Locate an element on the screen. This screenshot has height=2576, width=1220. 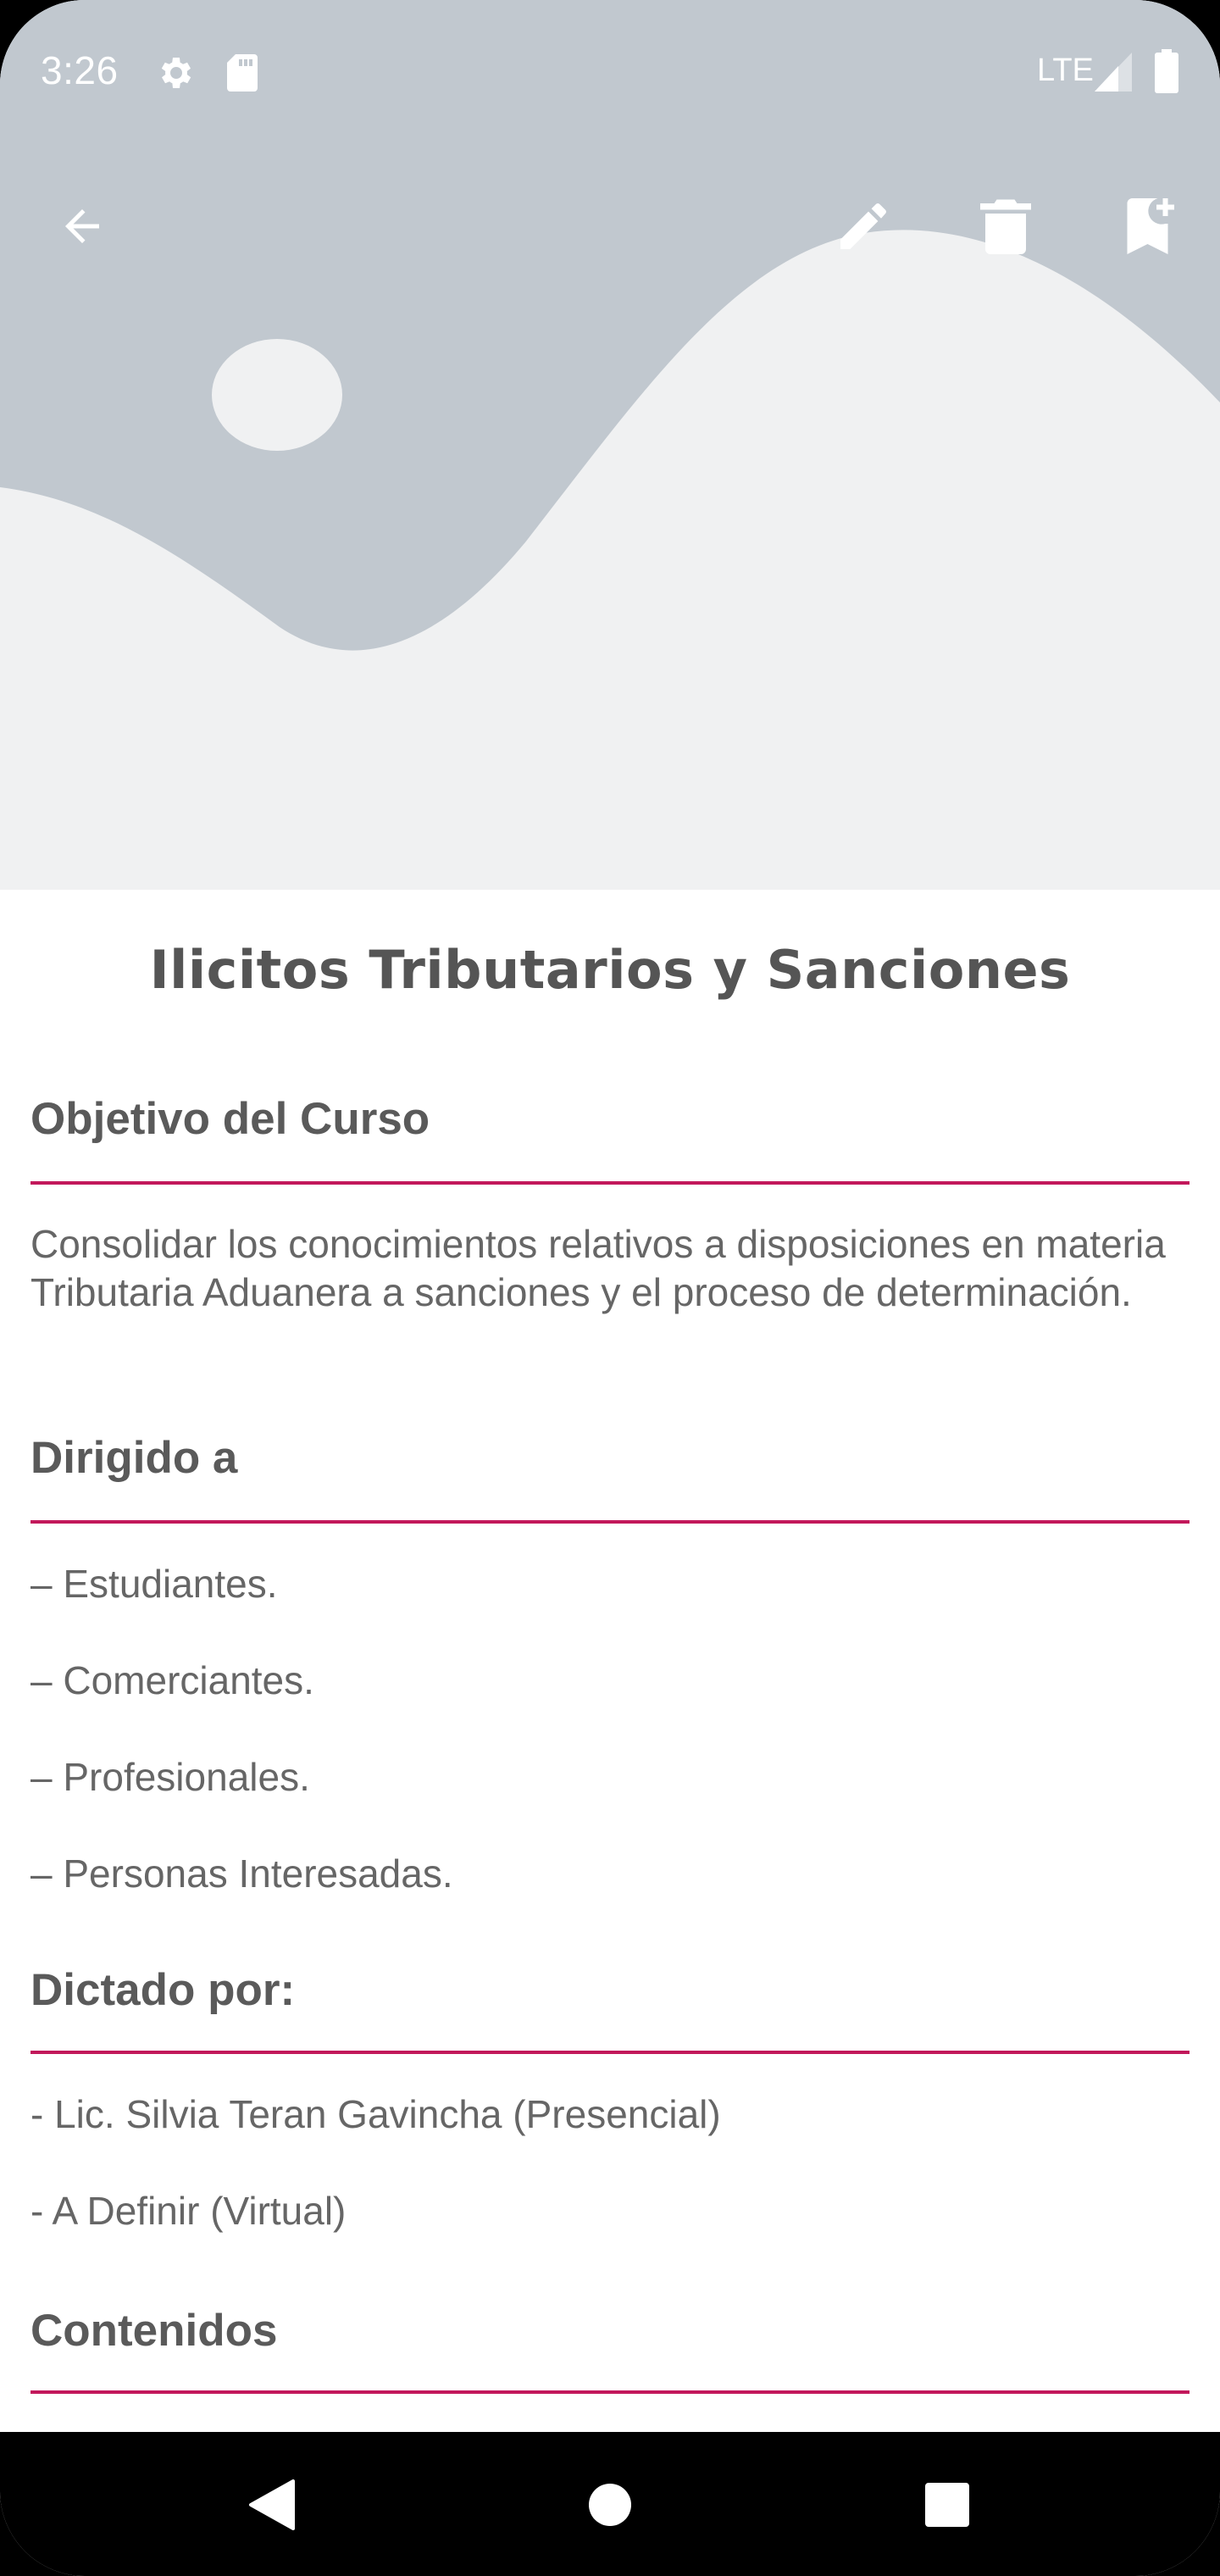
delete-trash-icon is located at coordinates (1006, 228).